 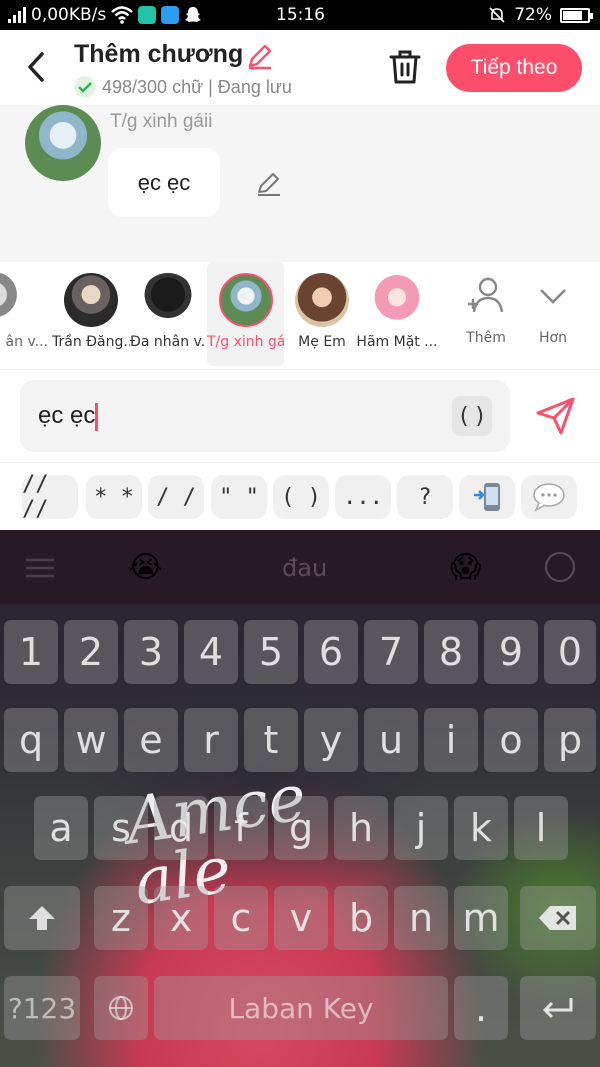 I want to click on key: g, so click(x=301, y=828).